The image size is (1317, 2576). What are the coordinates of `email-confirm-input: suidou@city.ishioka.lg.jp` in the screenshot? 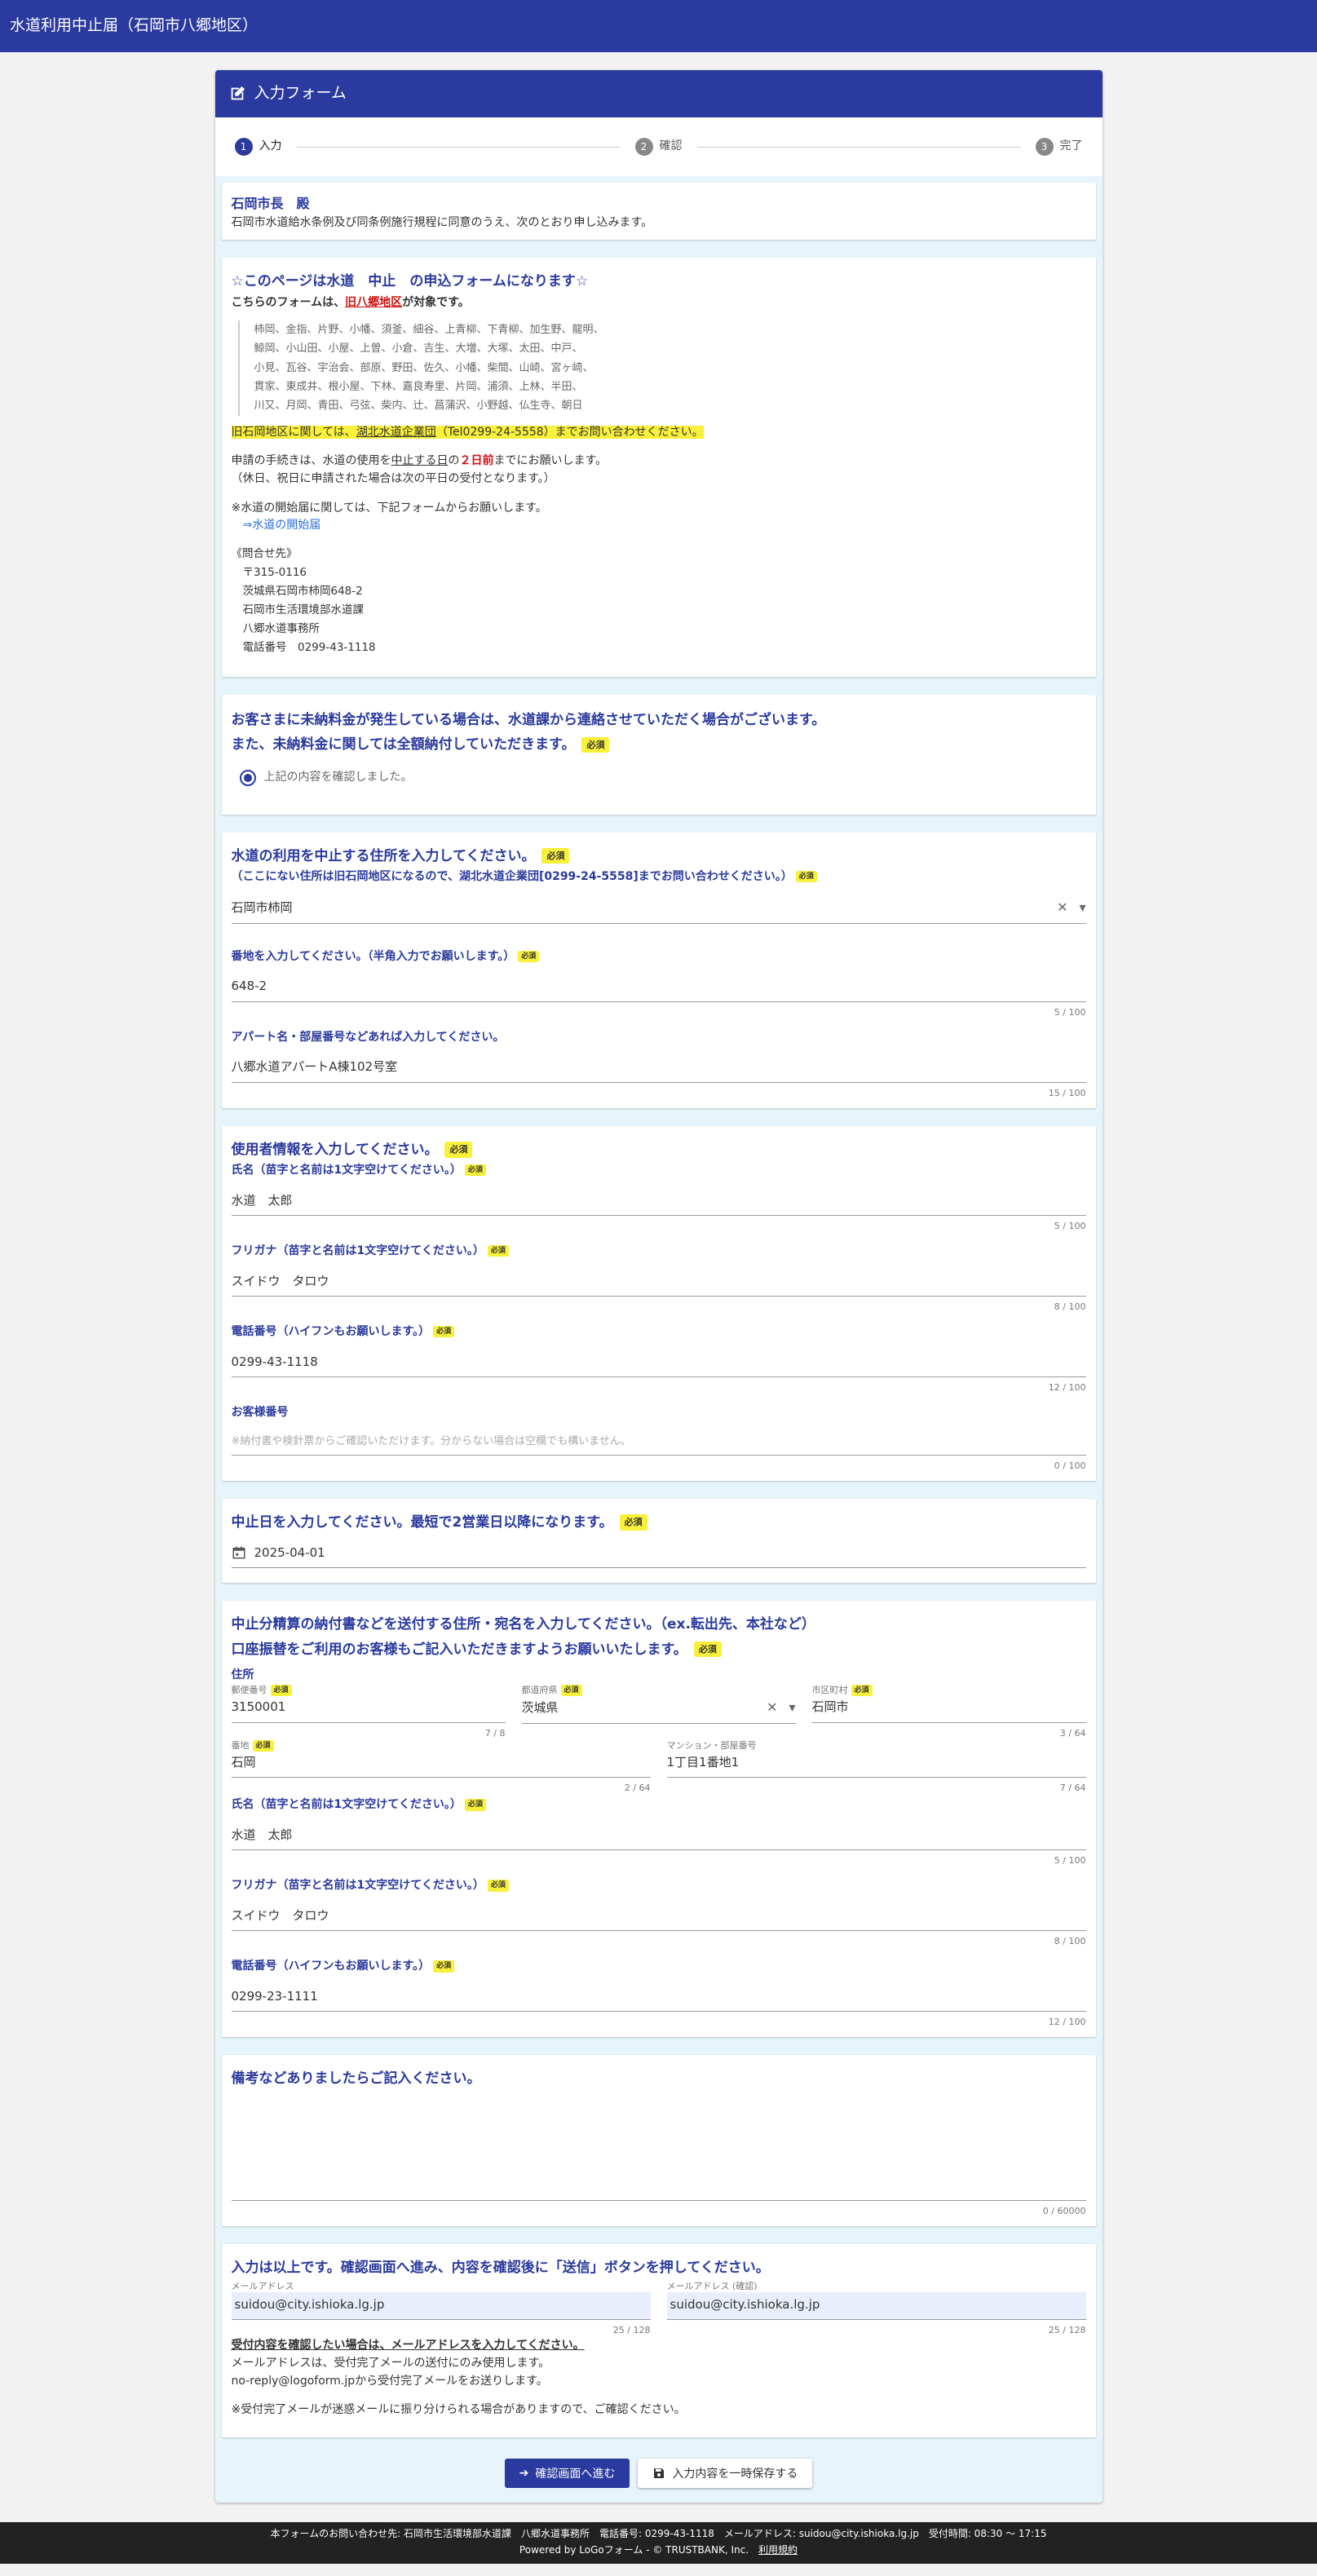 It's located at (876, 2306).